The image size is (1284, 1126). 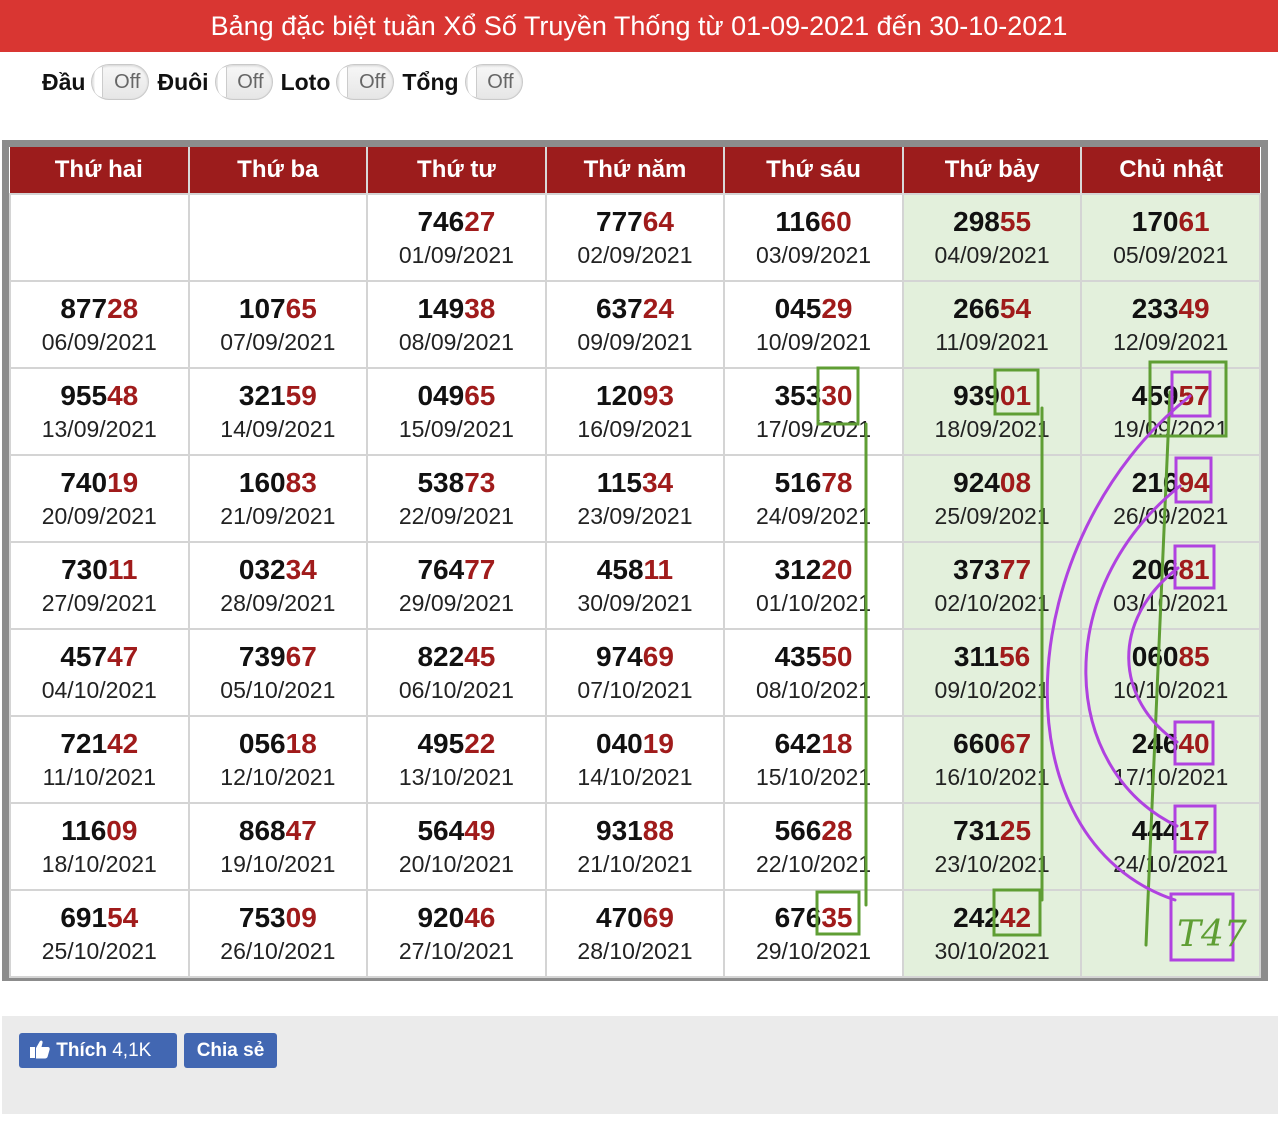 I want to click on result-number: 64218, so click(x=813, y=744).